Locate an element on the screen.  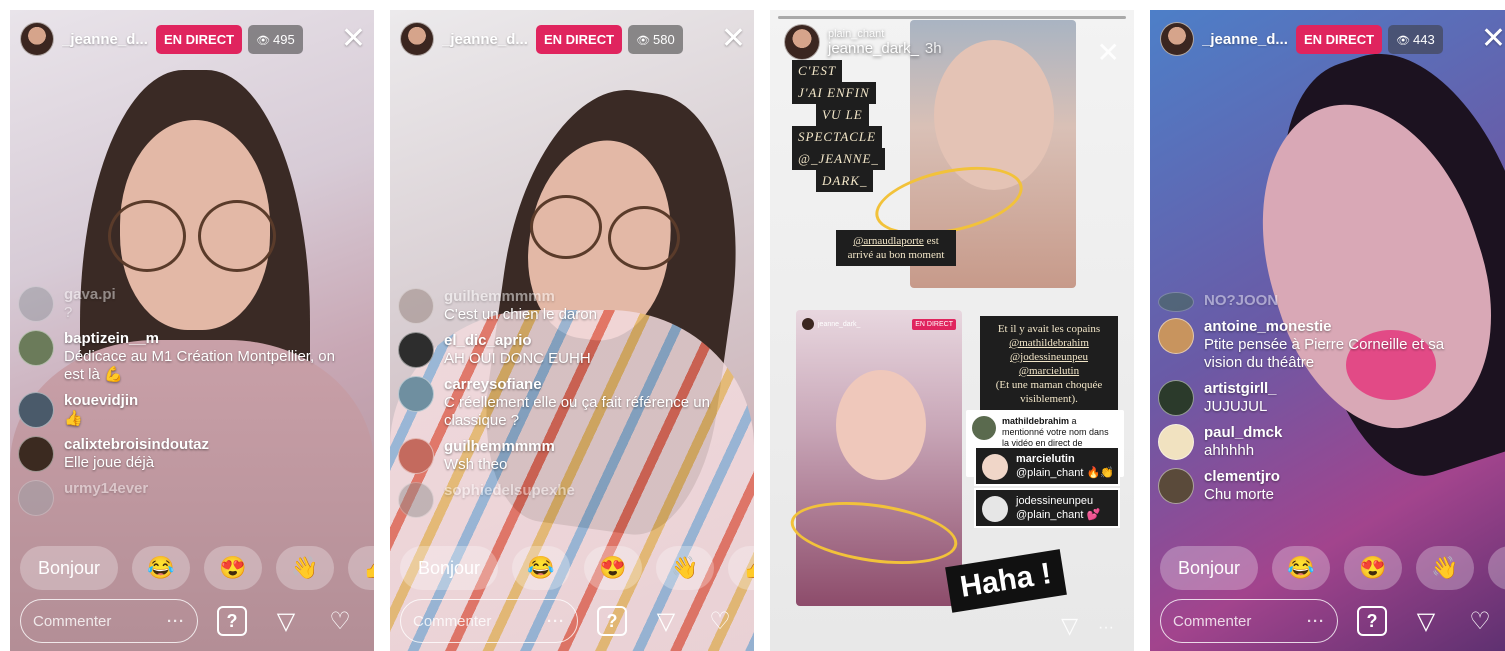
comment-user: artistgirll_ is located at coordinates (1240, 388).